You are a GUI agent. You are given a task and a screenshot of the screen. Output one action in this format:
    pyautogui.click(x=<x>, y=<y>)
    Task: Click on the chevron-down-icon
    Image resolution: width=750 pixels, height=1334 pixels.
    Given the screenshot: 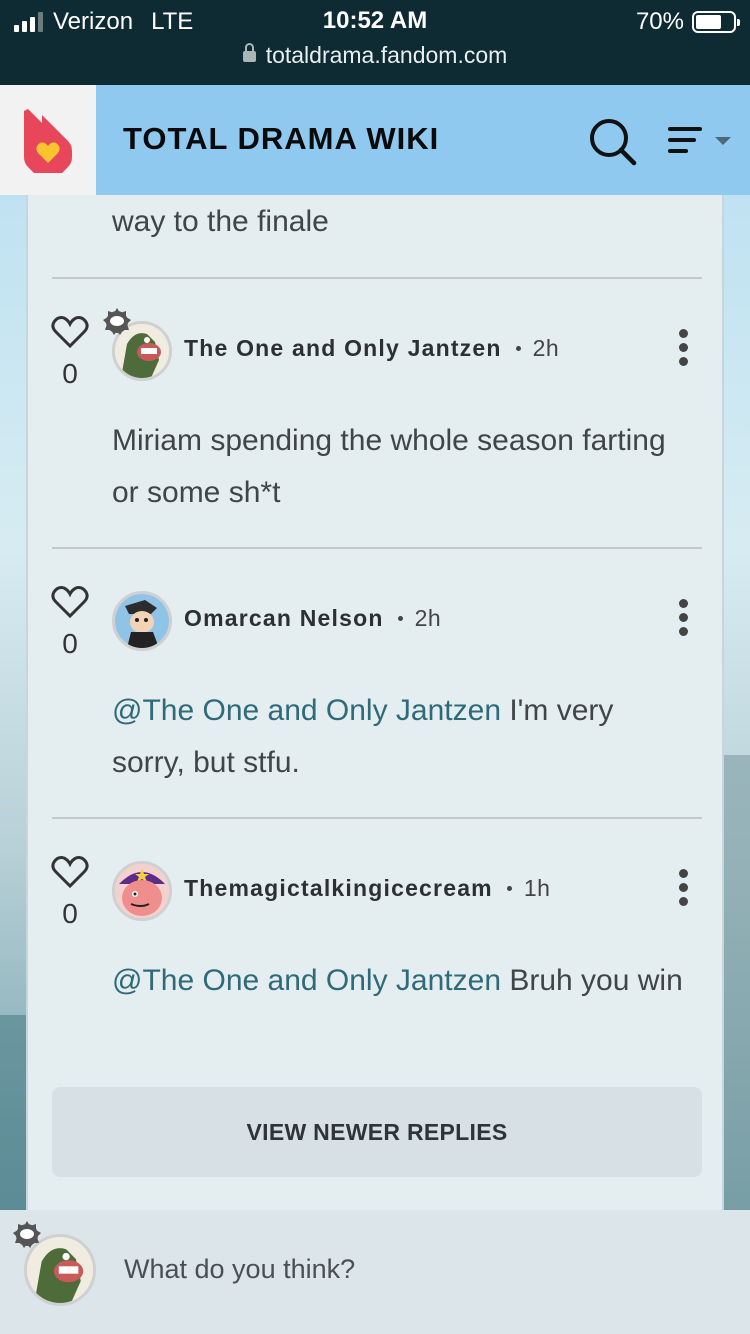 What is the action you would take?
    pyautogui.click(x=723, y=141)
    